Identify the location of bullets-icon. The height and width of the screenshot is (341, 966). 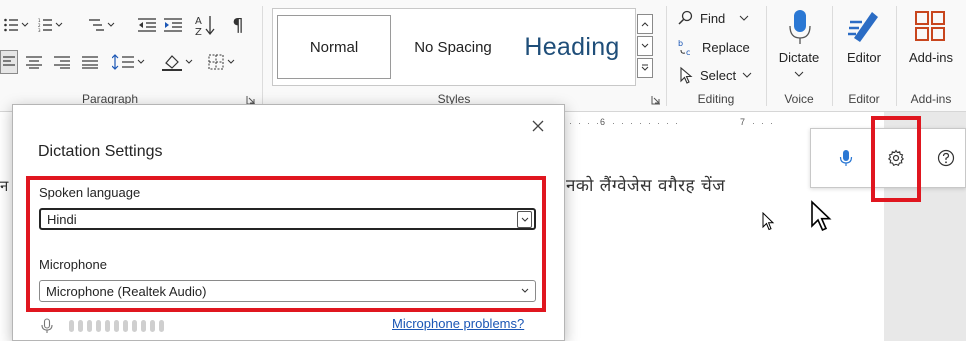
(17, 25).